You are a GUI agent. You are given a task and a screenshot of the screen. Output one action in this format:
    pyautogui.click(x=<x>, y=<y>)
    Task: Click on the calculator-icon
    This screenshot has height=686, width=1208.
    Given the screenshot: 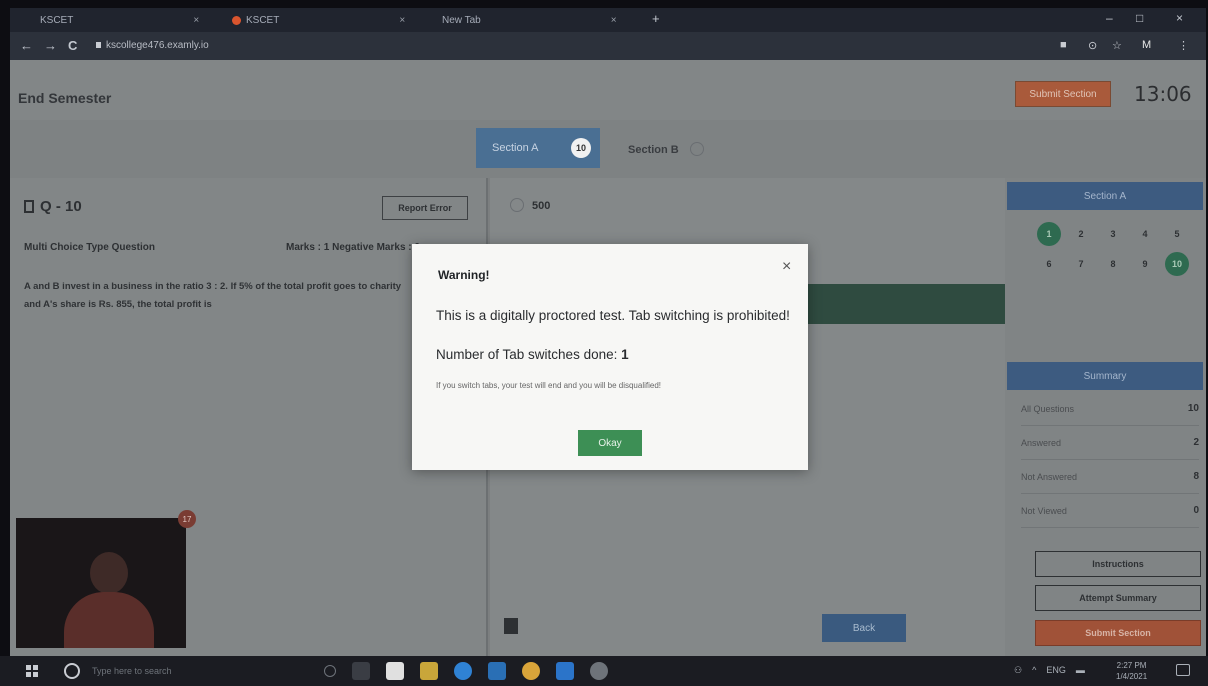 What is the action you would take?
    pyautogui.click(x=511, y=626)
    